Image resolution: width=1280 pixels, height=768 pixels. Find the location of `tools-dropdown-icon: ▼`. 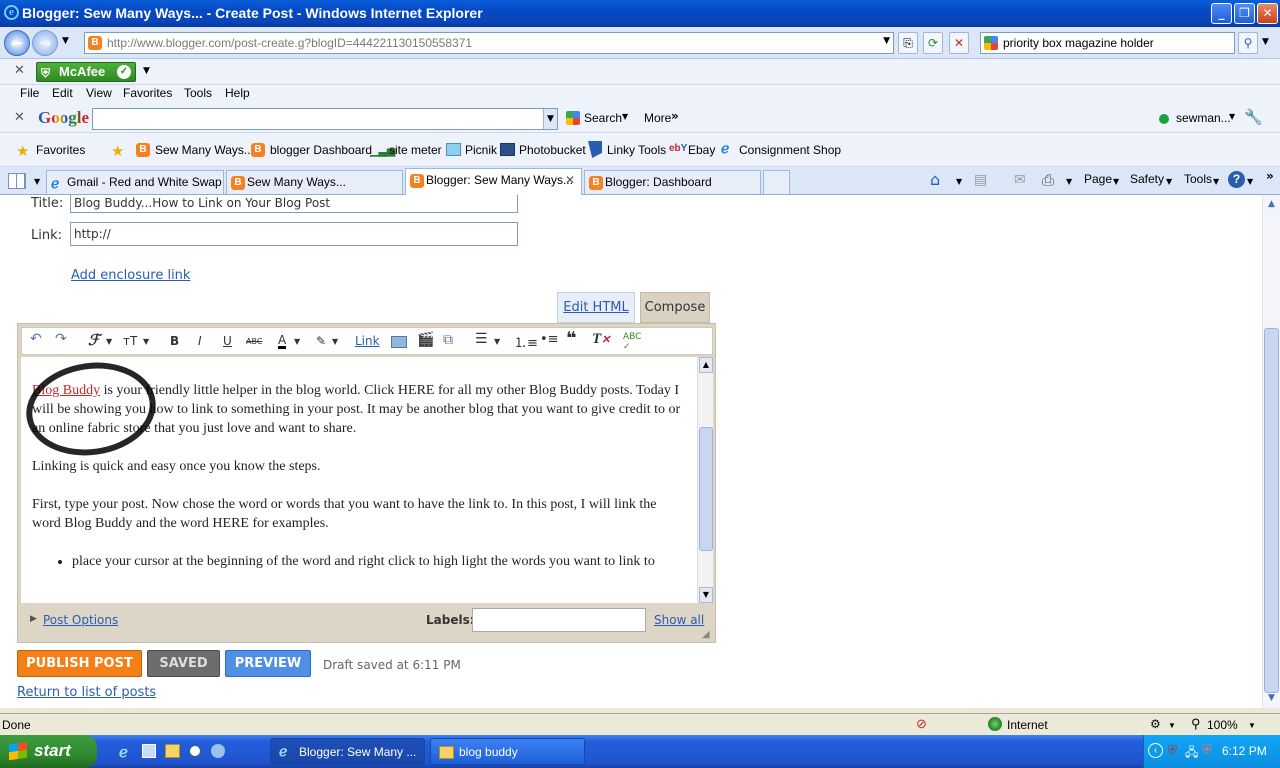

tools-dropdown-icon: ▼ is located at coordinates (1216, 181).